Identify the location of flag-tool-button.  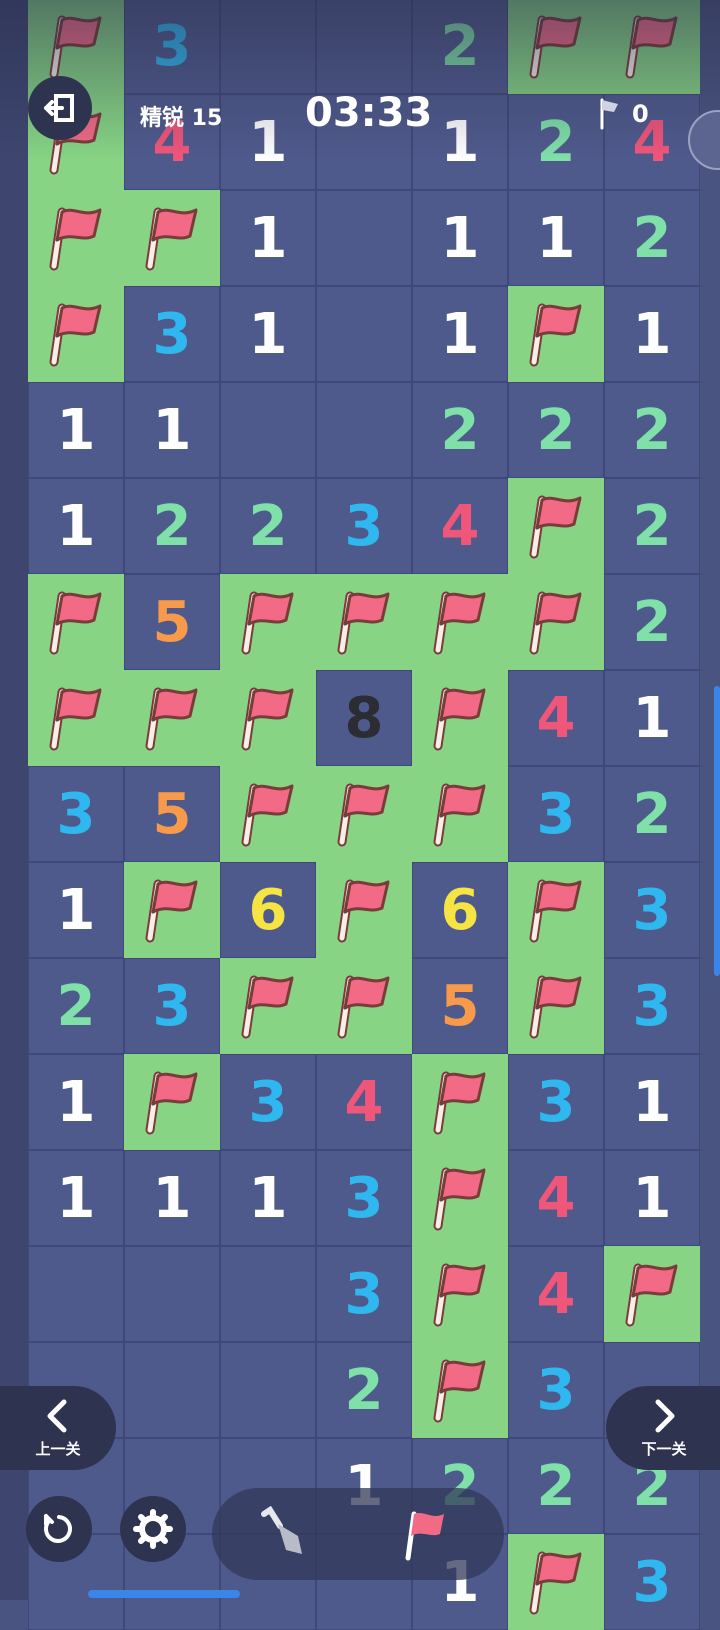
(426, 1536).